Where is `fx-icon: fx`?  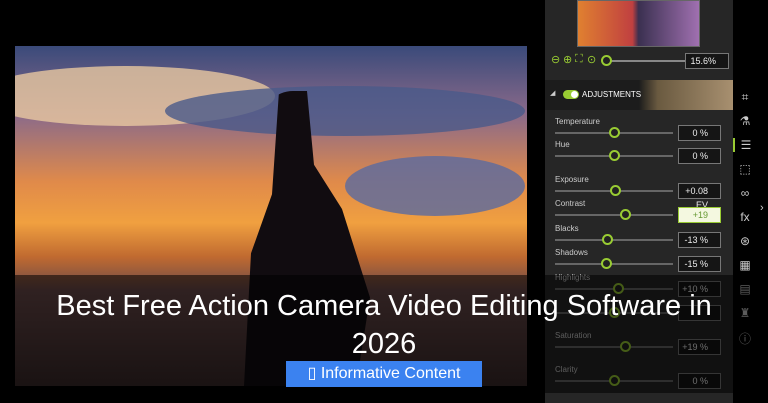
fx-icon: fx is located at coordinates (745, 217).